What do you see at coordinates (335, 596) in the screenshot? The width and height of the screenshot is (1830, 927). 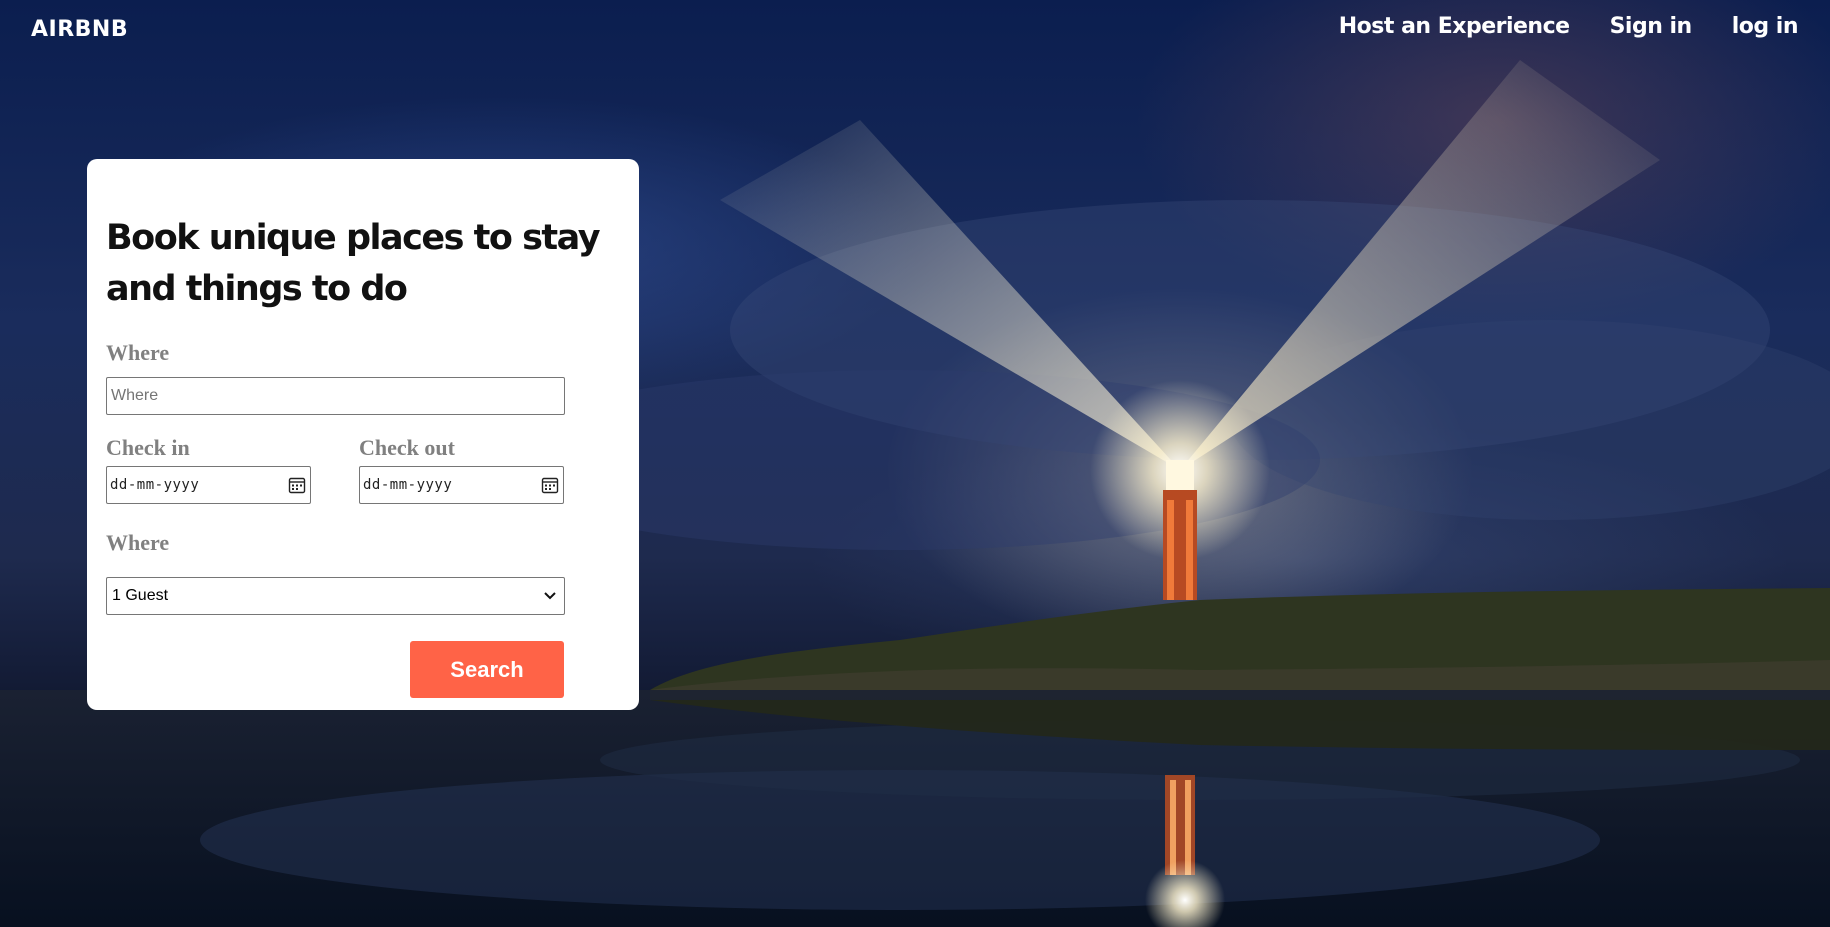 I see `guests-select: 1 Guest` at bounding box center [335, 596].